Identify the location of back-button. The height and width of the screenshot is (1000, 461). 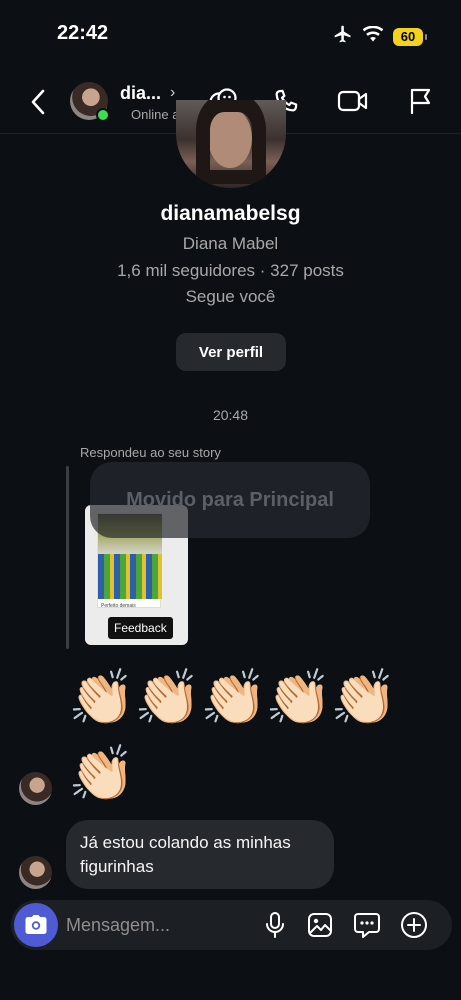
(38, 102).